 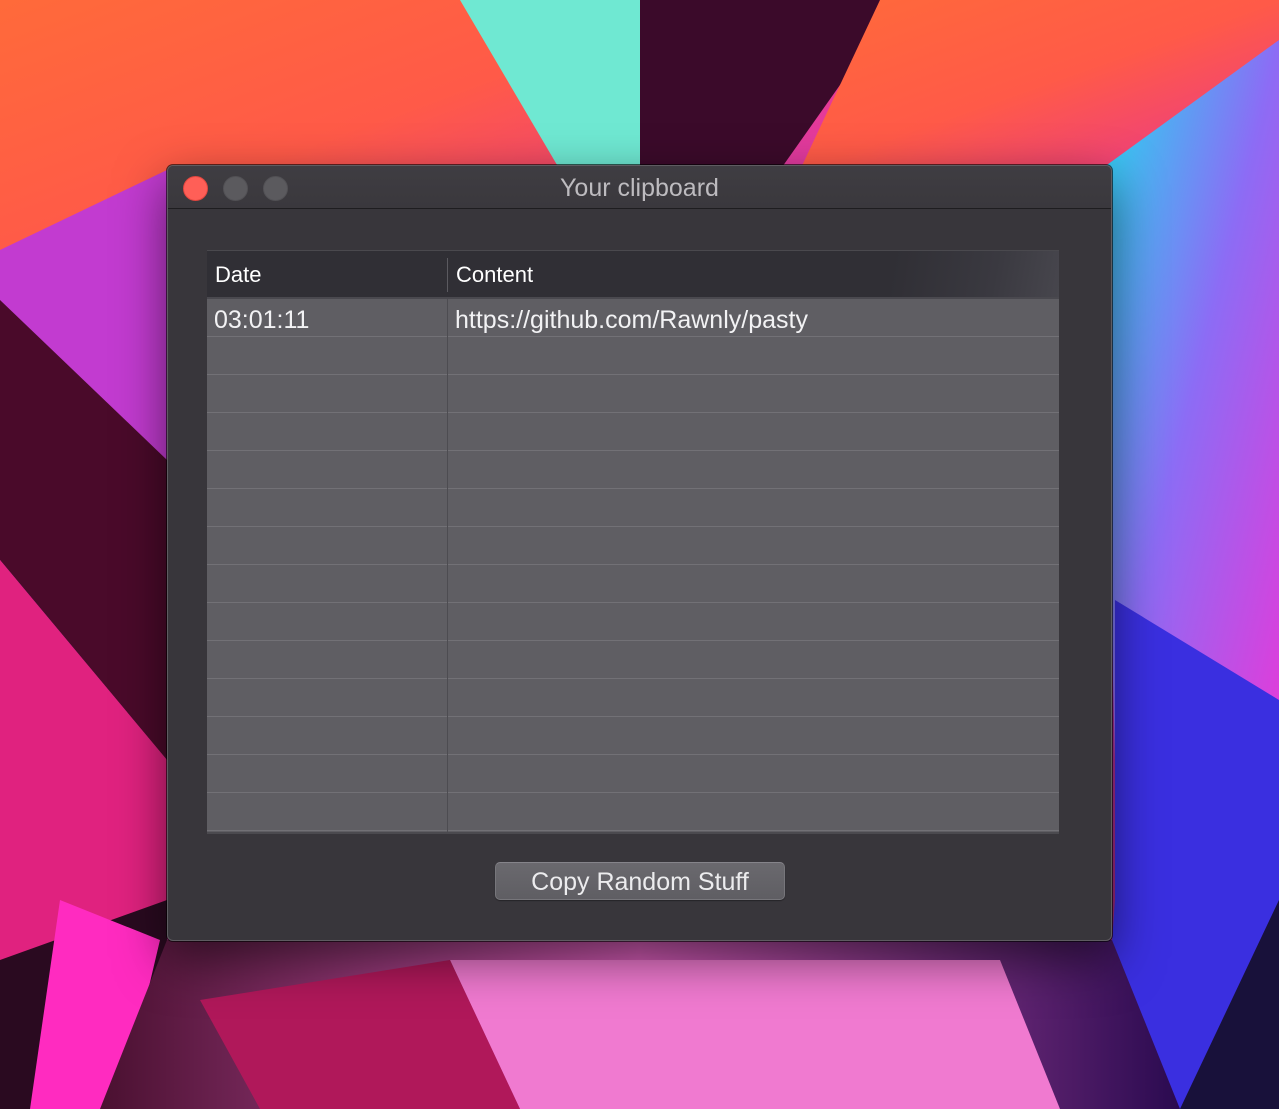 I want to click on window-title: Your clipboard, so click(x=639, y=188).